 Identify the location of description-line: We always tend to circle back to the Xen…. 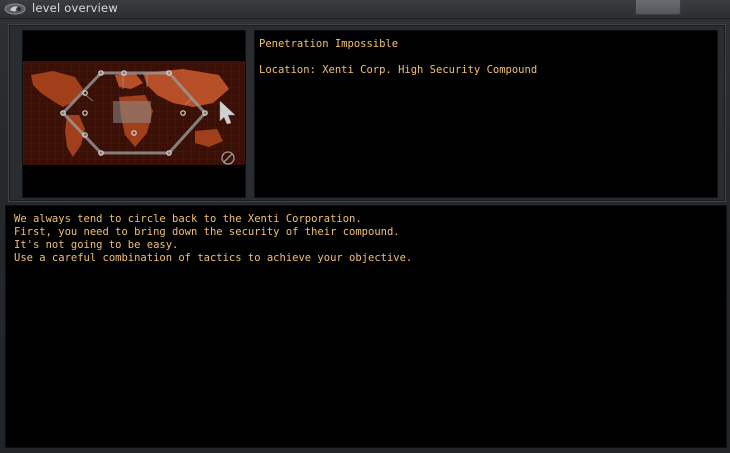
(188, 219).